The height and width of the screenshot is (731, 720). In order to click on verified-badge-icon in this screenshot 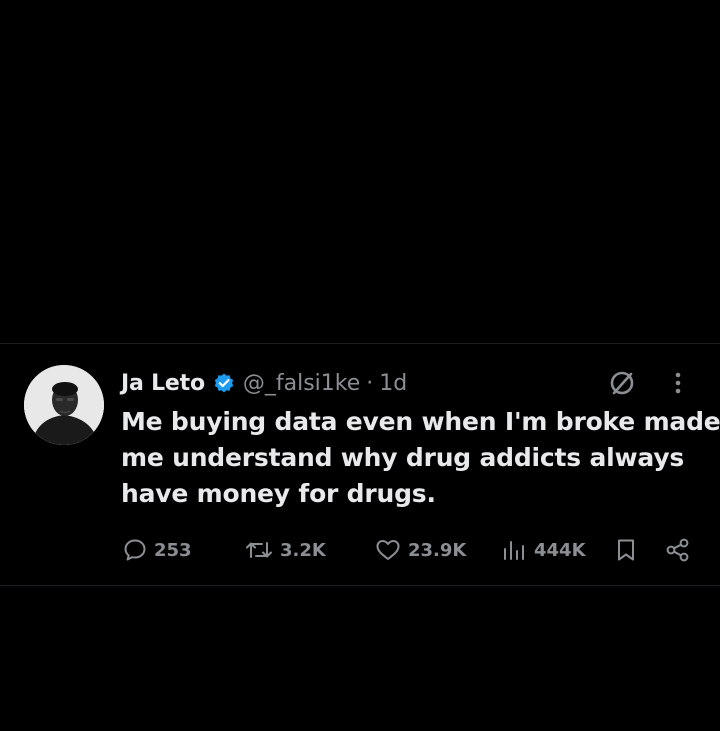, I will do `click(224, 383)`.